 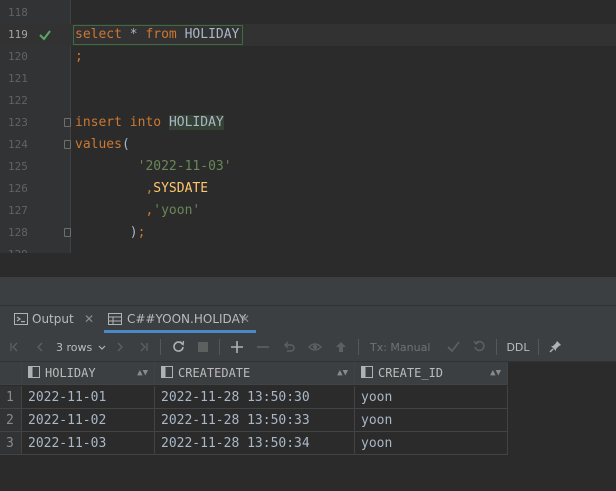 I want to click on line-number: 119, so click(x=18, y=34).